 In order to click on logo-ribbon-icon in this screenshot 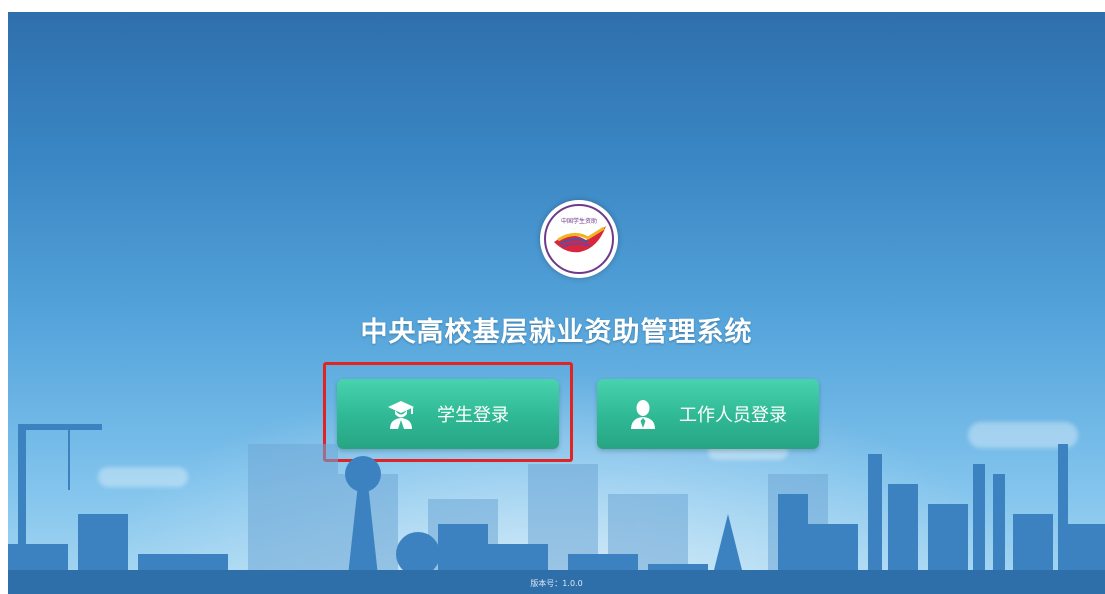, I will do `click(580, 239)`.